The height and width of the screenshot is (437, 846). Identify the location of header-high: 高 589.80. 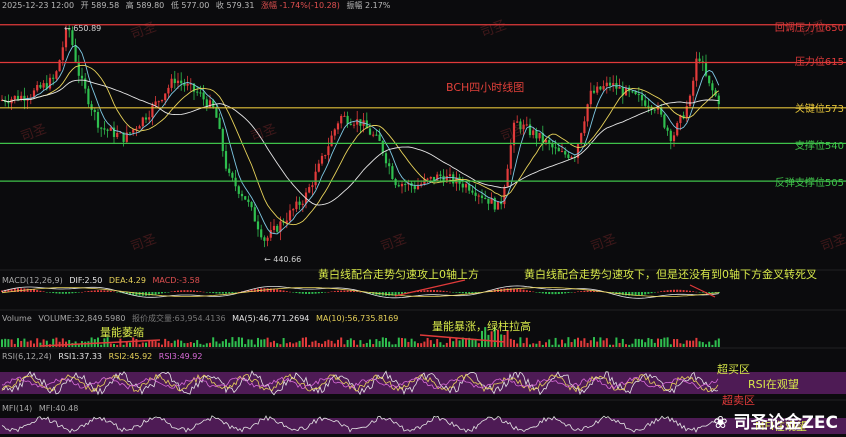
(145, 5).